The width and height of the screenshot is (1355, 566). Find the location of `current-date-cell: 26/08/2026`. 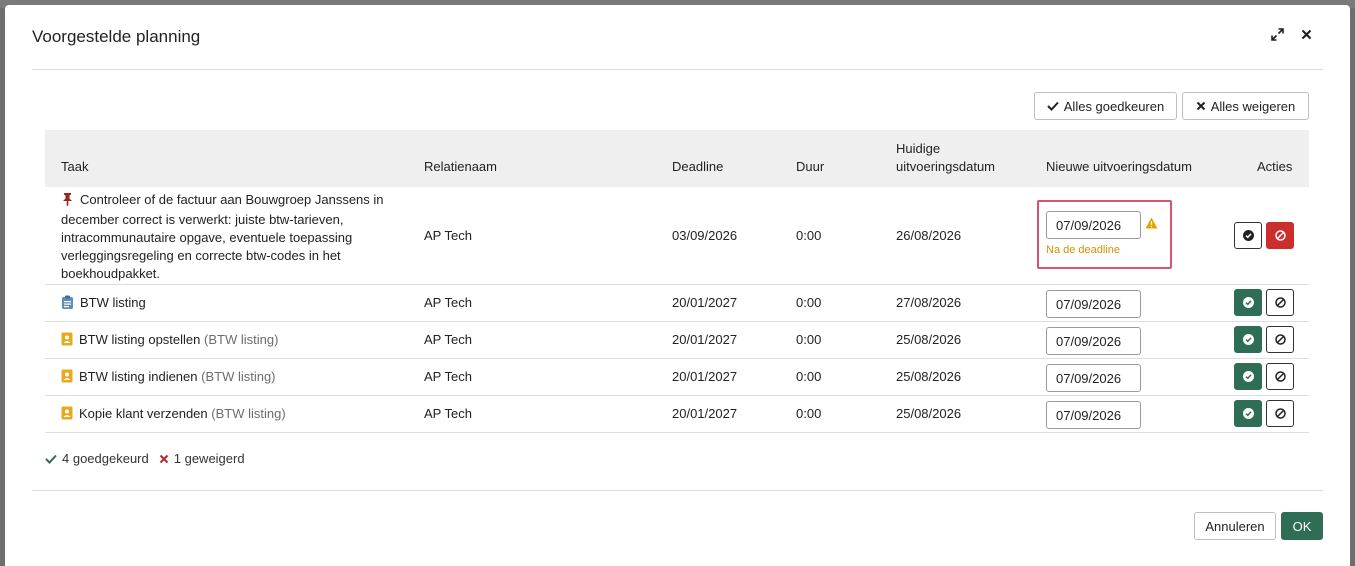

current-date-cell: 26/08/2026 is located at coordinates (929, 235).